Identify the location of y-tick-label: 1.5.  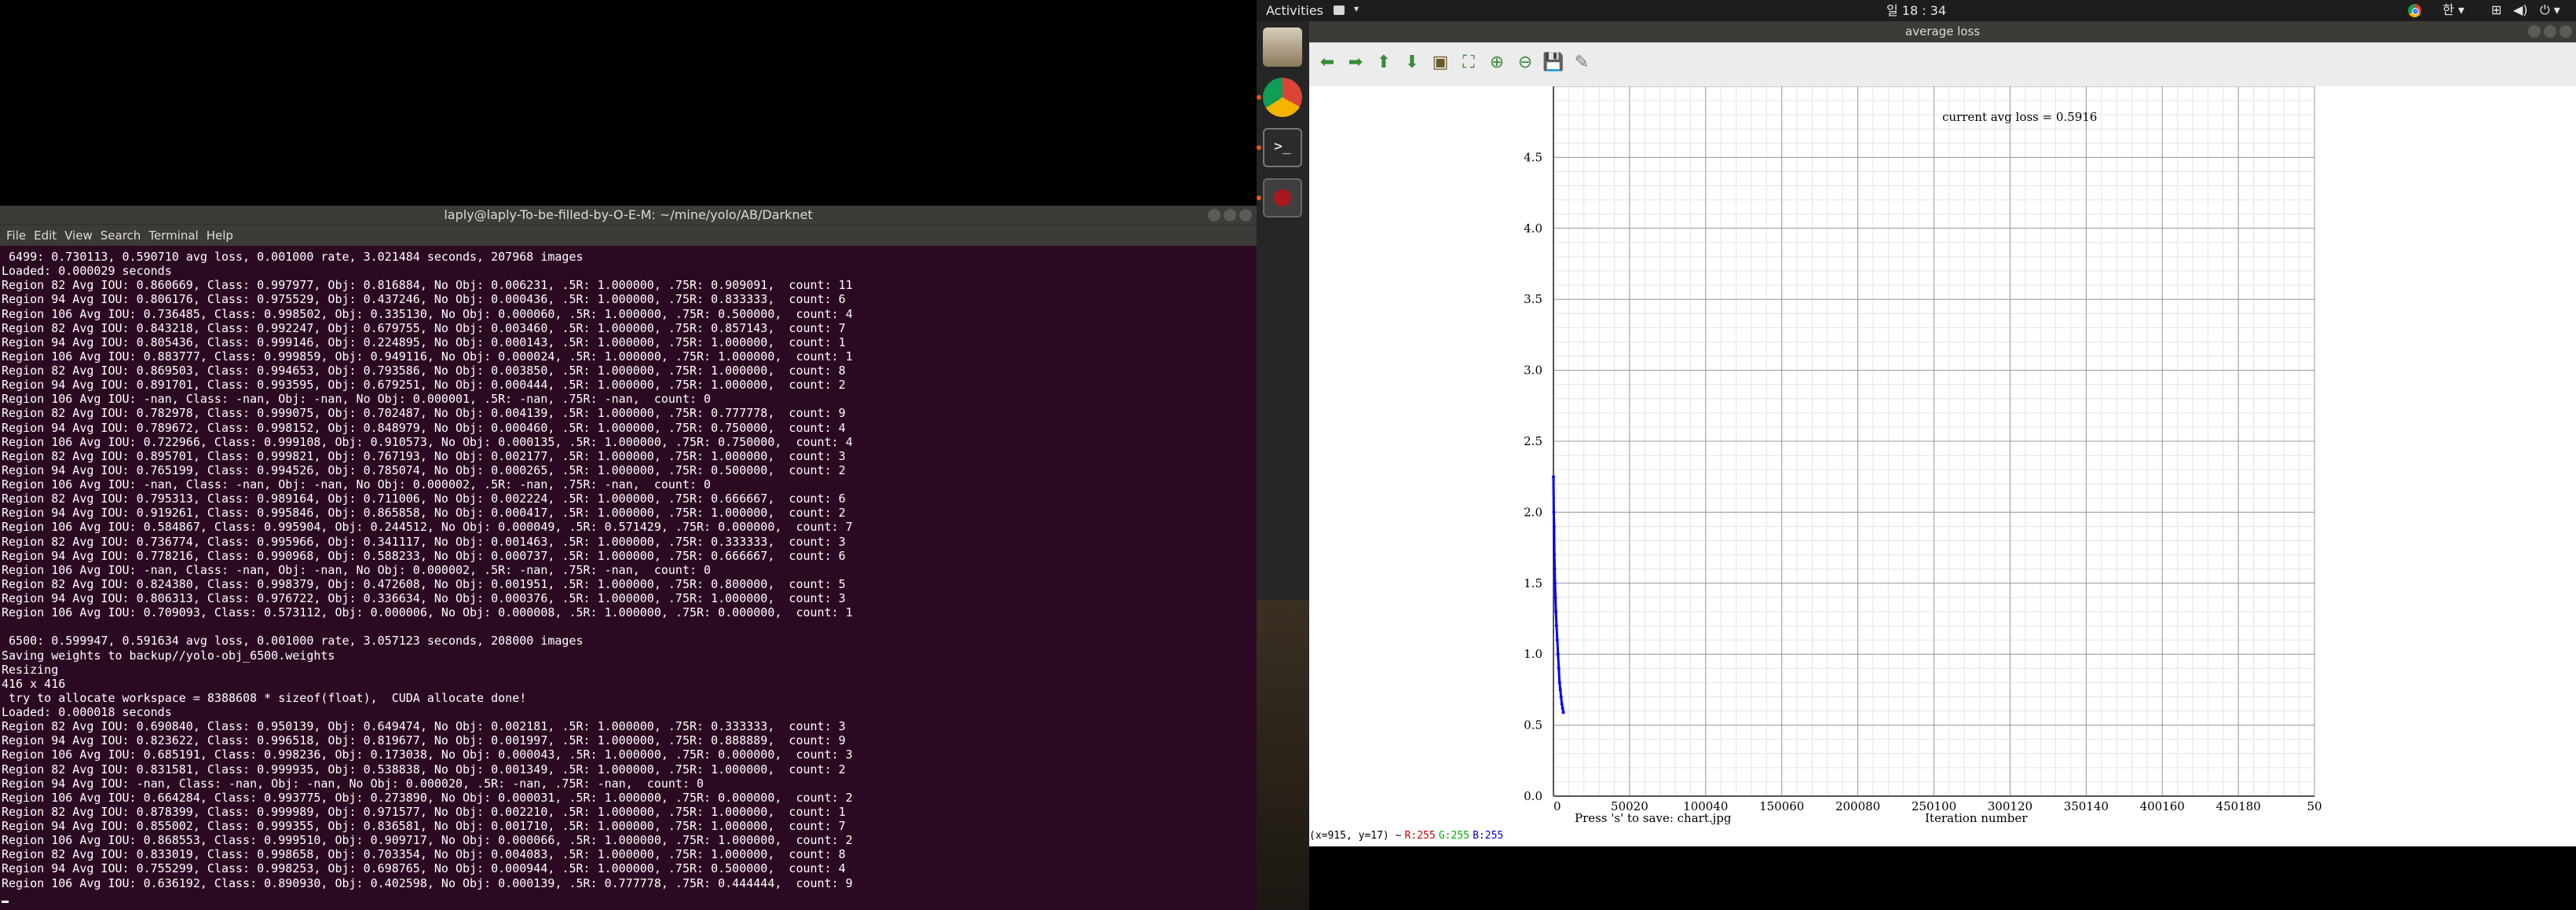
(1533, 583).